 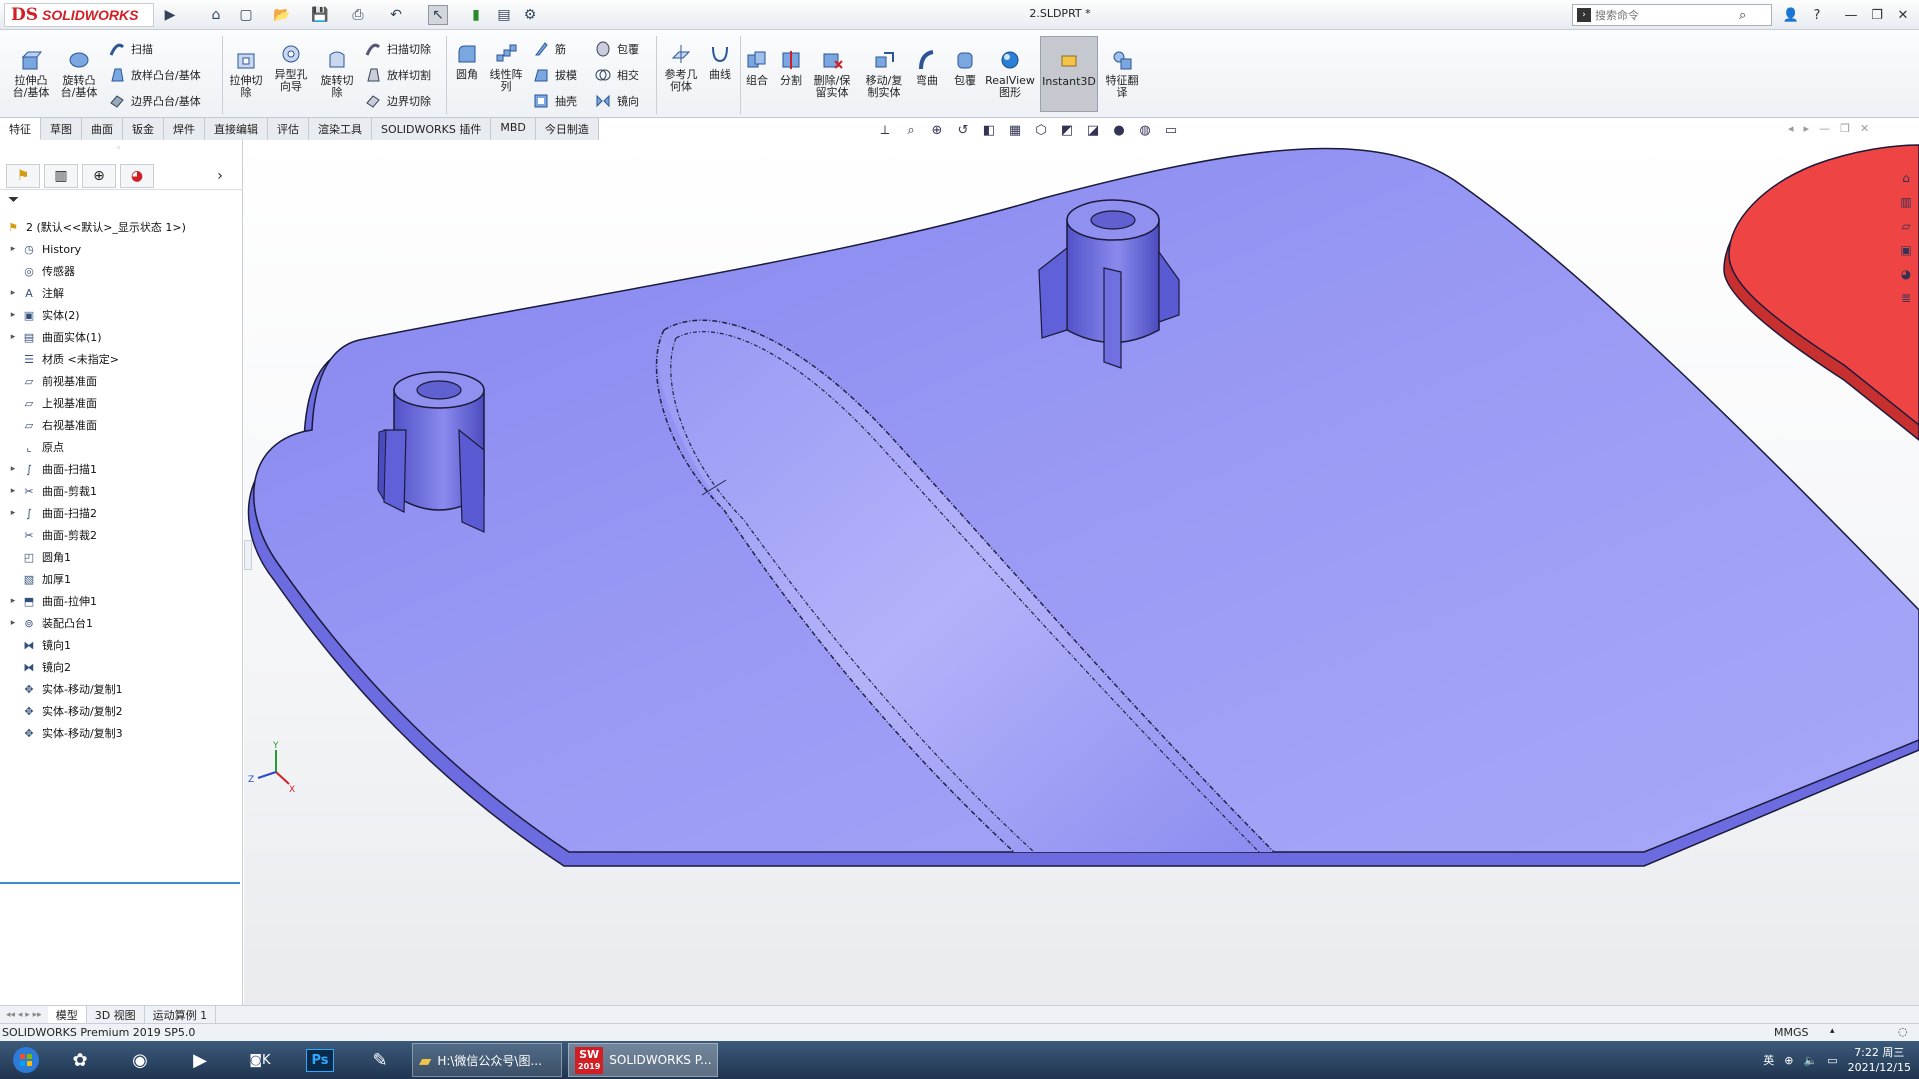 I want to click on sweep-button: 扫描, so click(x=130, y=49).